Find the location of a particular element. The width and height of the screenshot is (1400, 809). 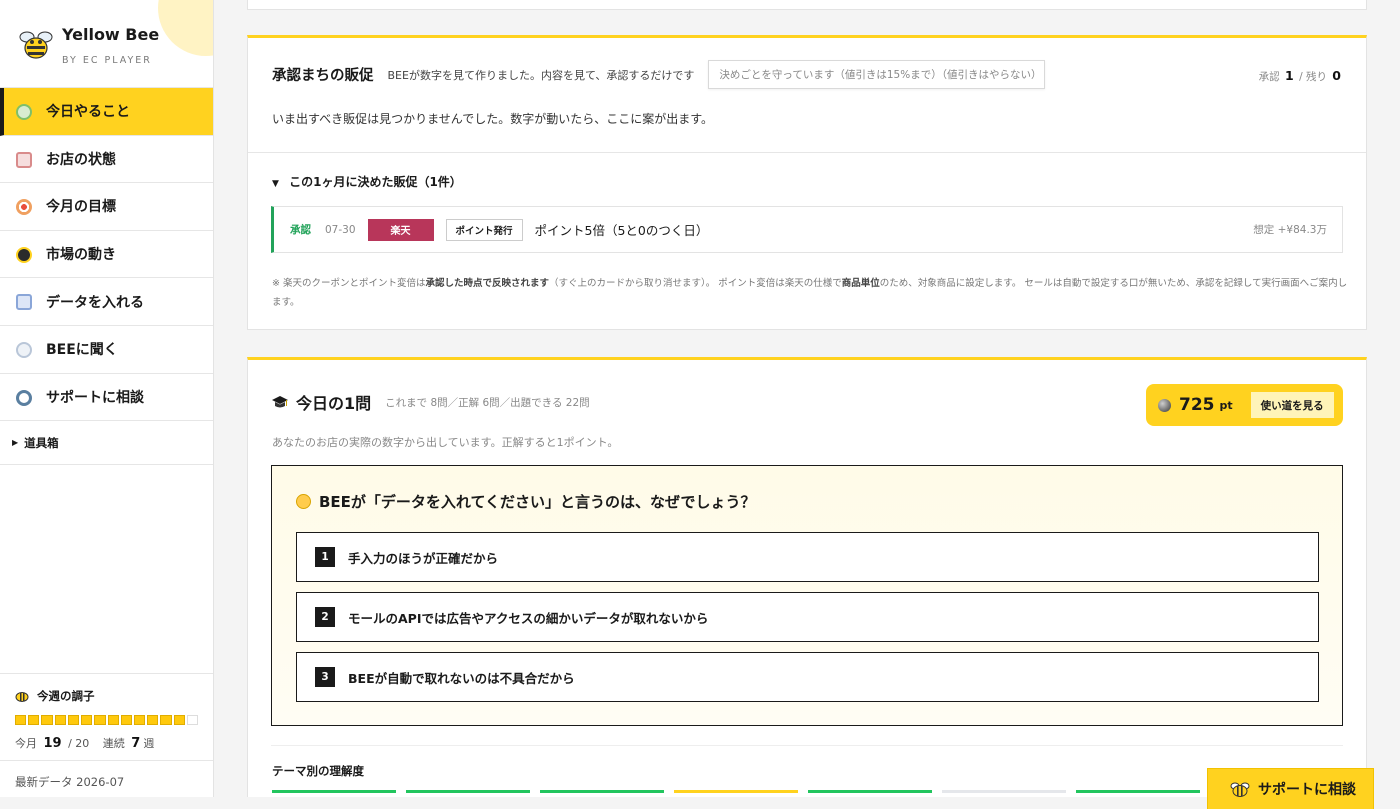

streak-label: 連続 is located at coordinates (113, 743).